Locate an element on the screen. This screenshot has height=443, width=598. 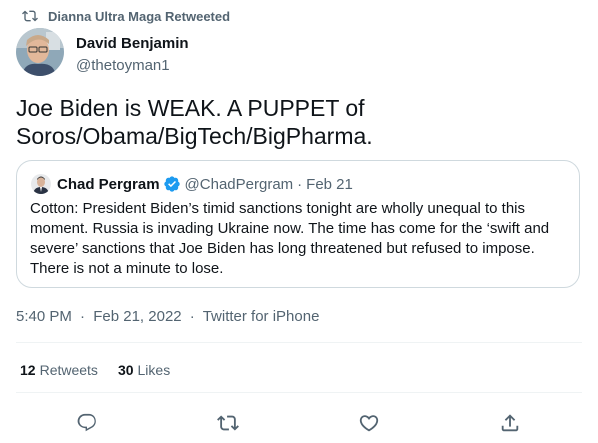
verified-badge-icon is located at coordinates (171, 184).